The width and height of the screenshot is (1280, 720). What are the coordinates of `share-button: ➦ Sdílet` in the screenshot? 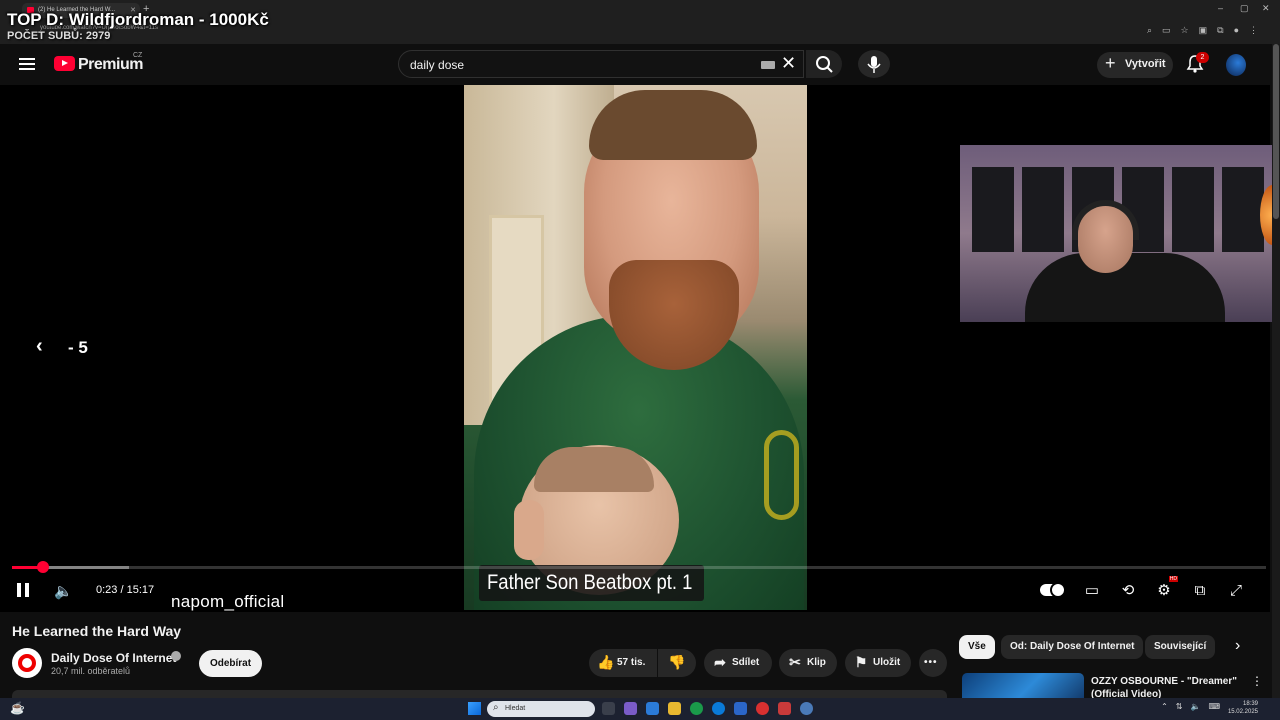 It's located at (738, 663).